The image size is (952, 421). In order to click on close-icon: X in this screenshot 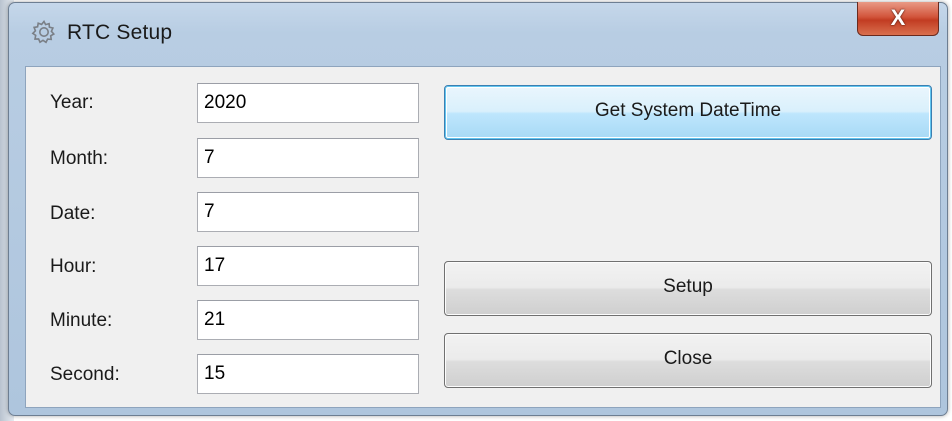, I will do `click(898, 17)`.